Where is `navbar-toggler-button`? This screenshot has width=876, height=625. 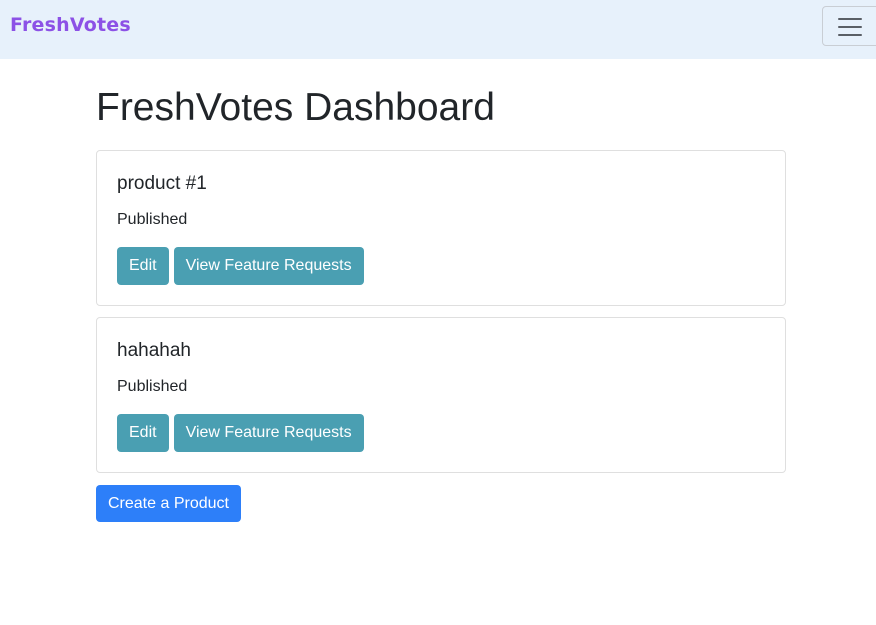 navbar-toggler-button is located at coordinates (849, 26).